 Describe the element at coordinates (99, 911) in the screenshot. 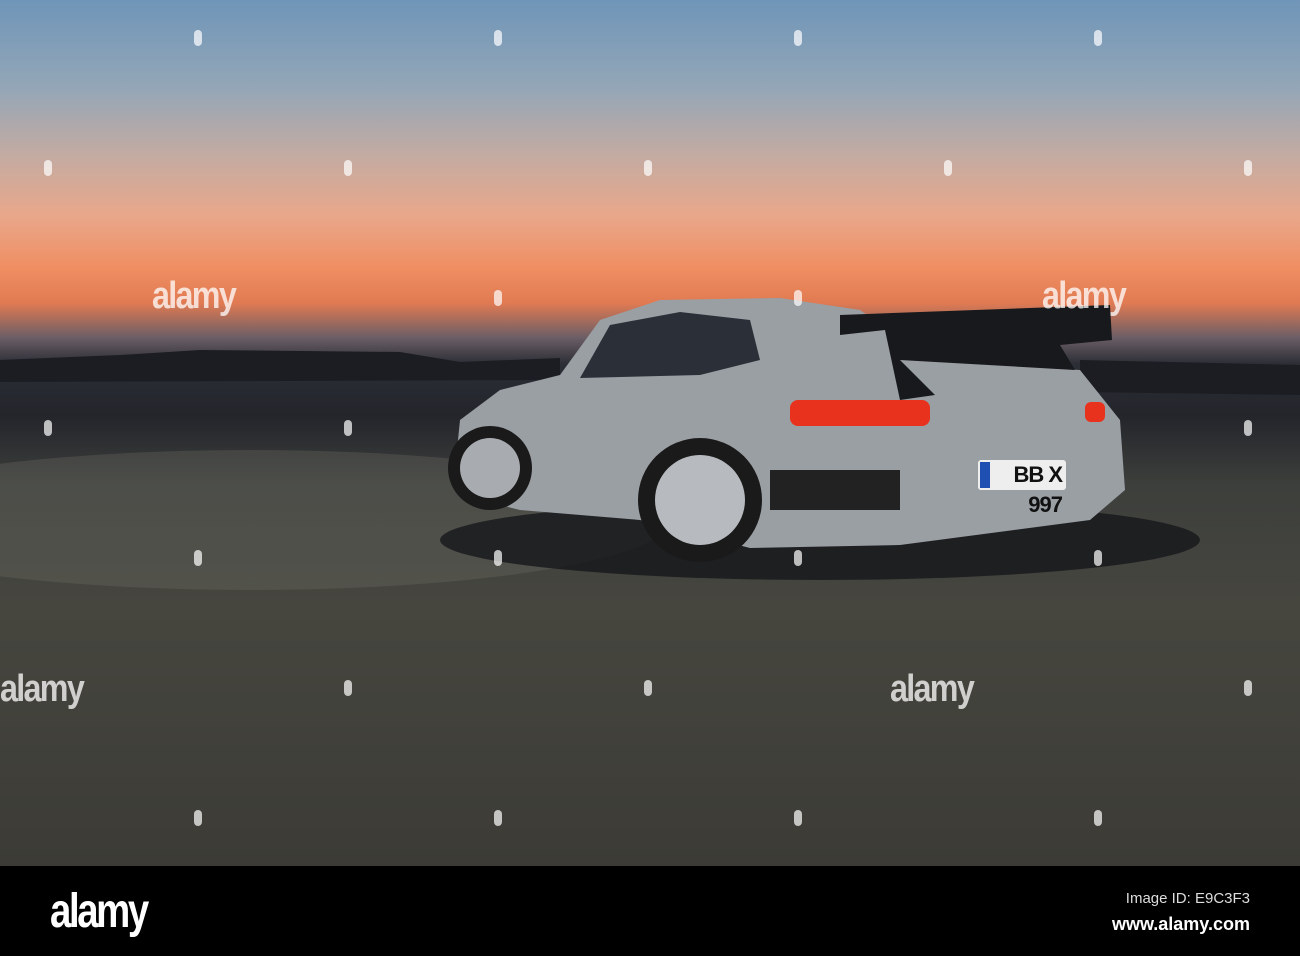

I see `alamy-logo: alamy` at that location.